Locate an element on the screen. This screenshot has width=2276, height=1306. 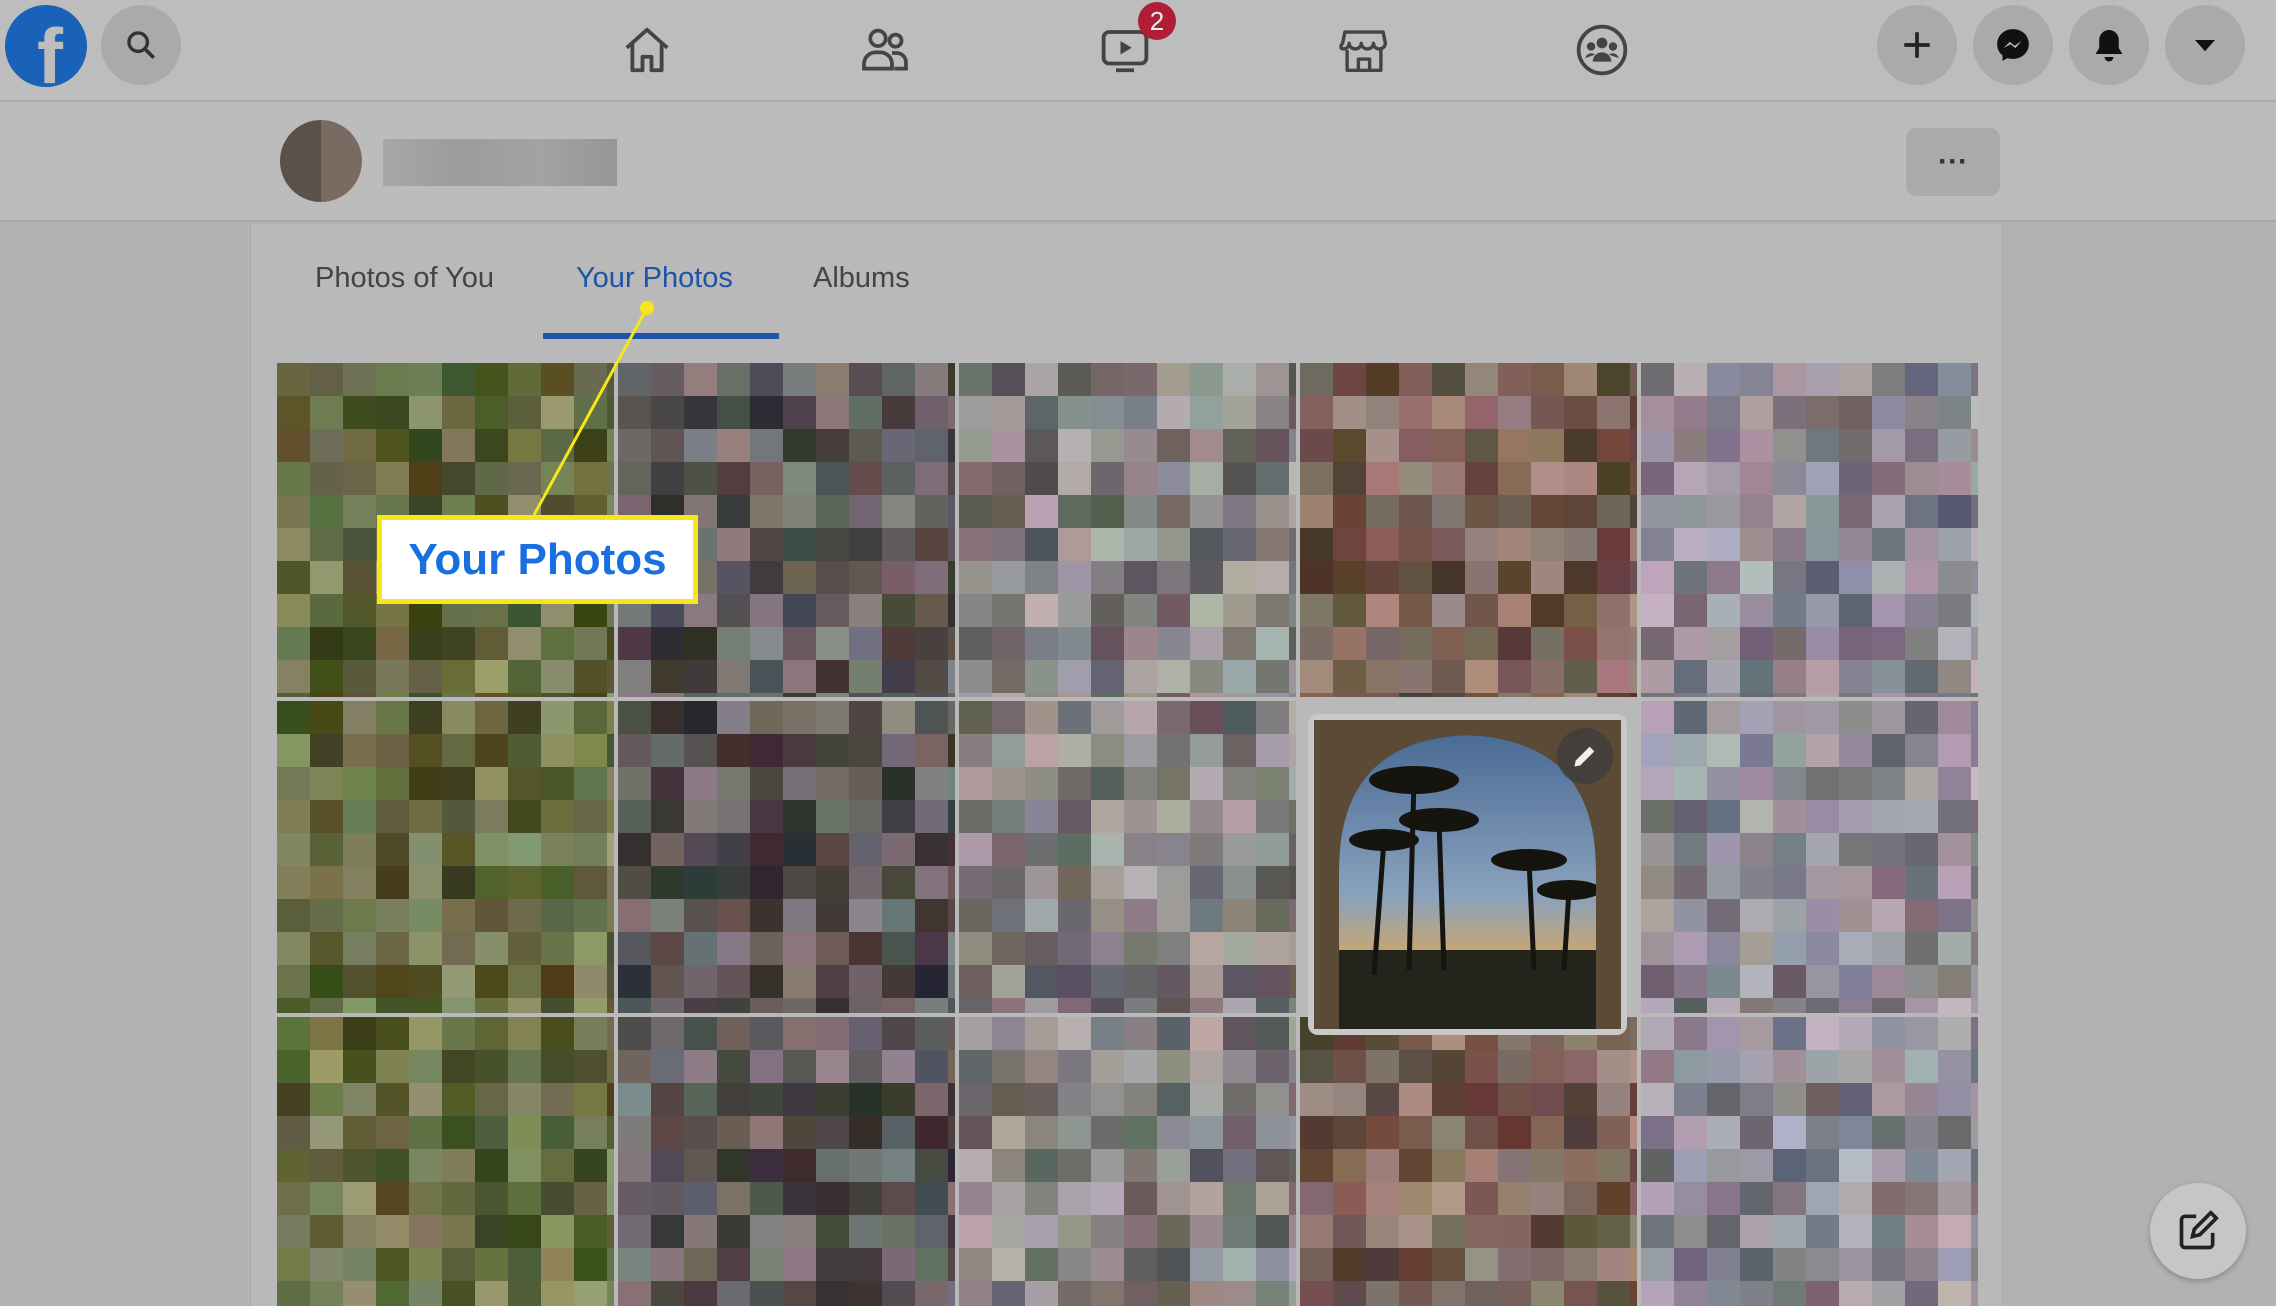
callout-pointer is located at coordinates (593, 408).